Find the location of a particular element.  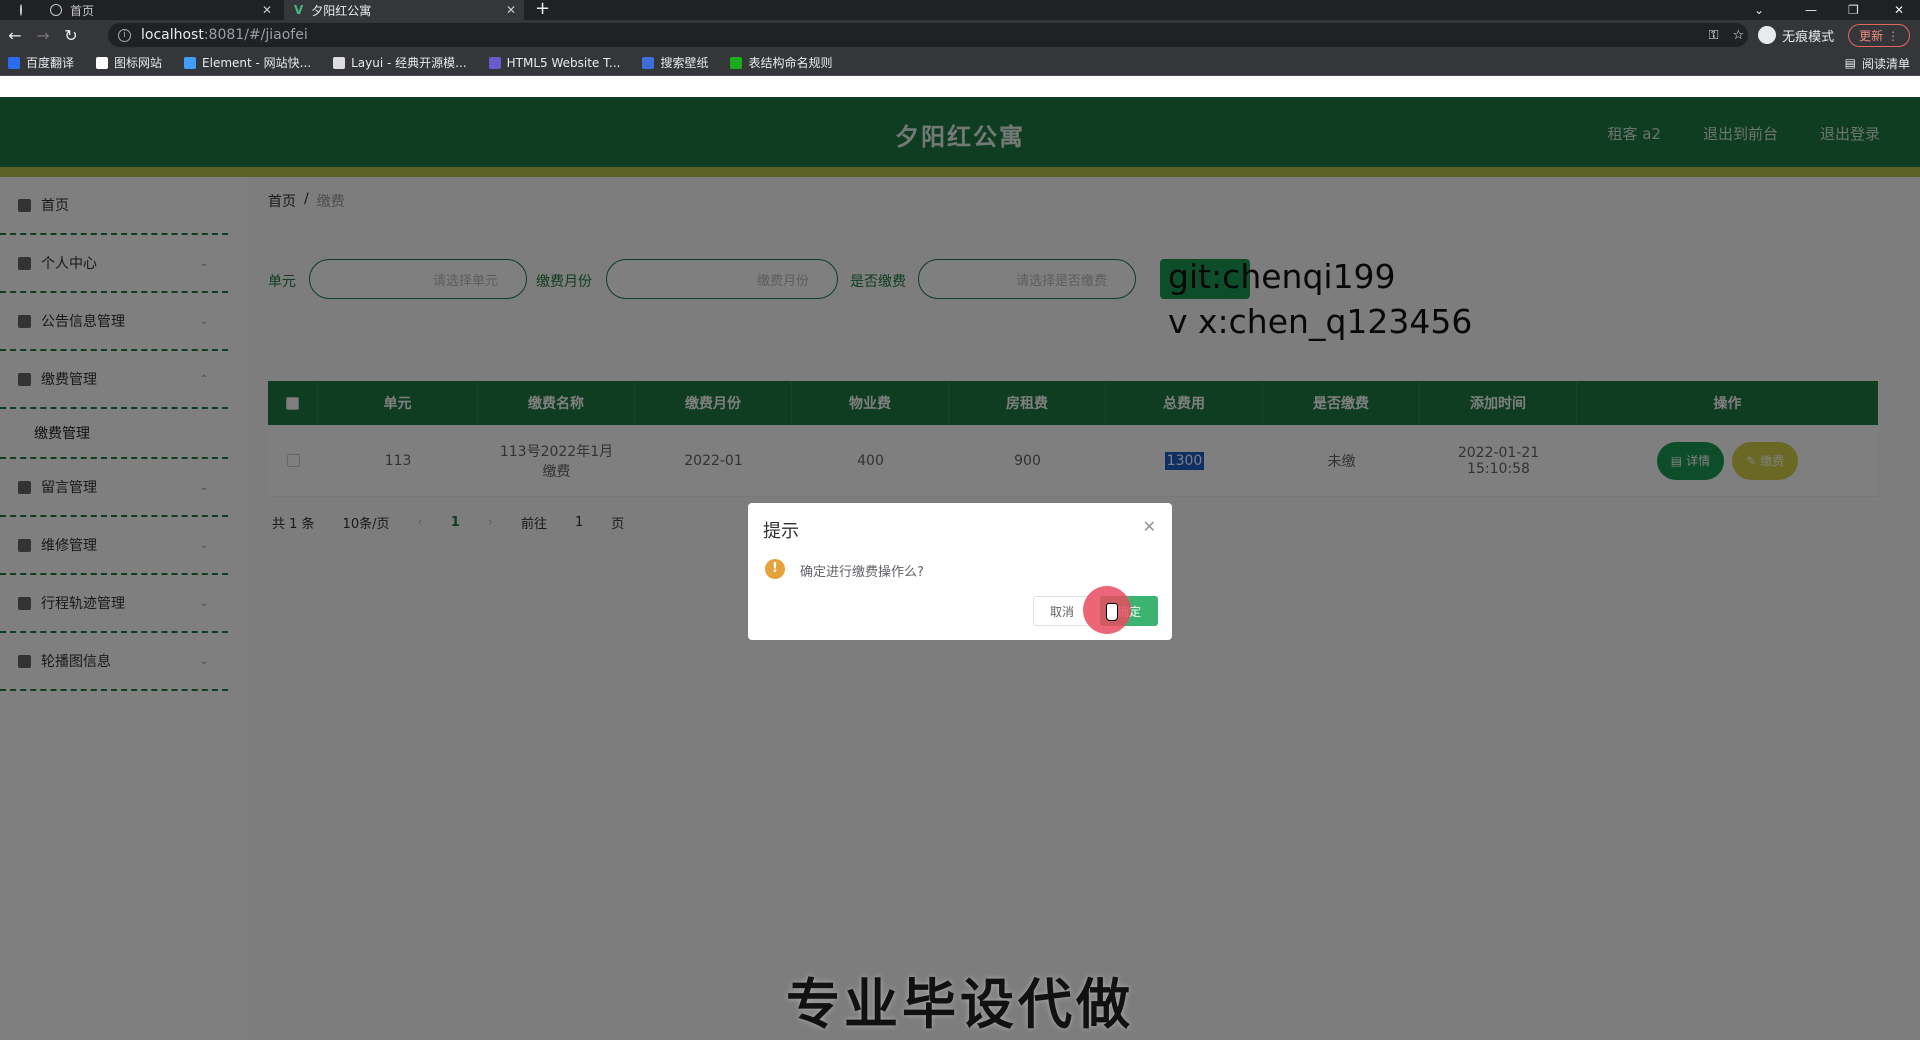

bookmark-item: 百度翻译 is located at coordinates (41, 62).